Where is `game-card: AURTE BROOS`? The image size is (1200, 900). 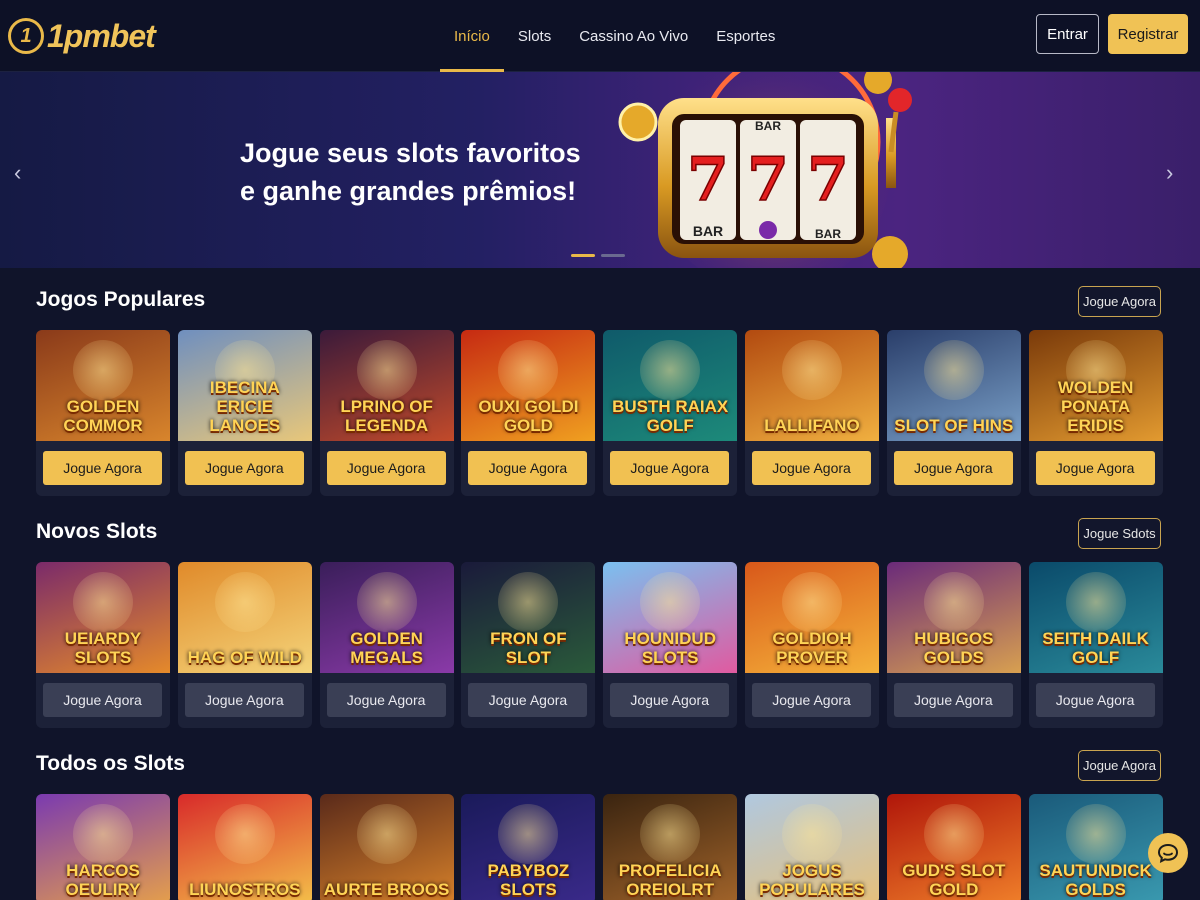
game-card: AURTE BROOS is located at coordinates (386, 847).